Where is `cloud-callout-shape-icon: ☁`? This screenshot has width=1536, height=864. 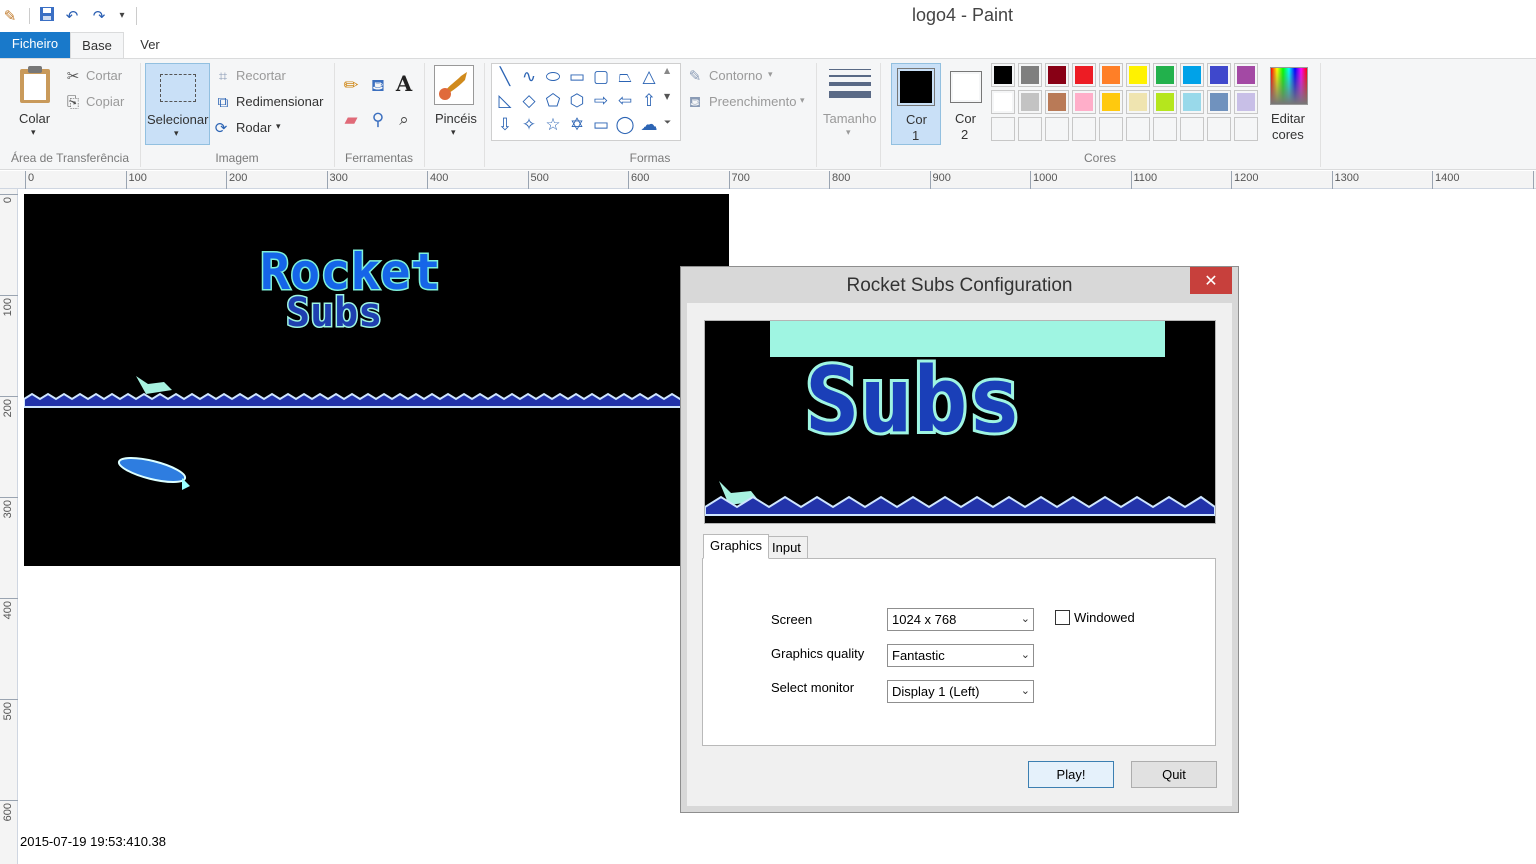
cloud-callout-shape-icon: ☁ is located at coordinates (649, 125).